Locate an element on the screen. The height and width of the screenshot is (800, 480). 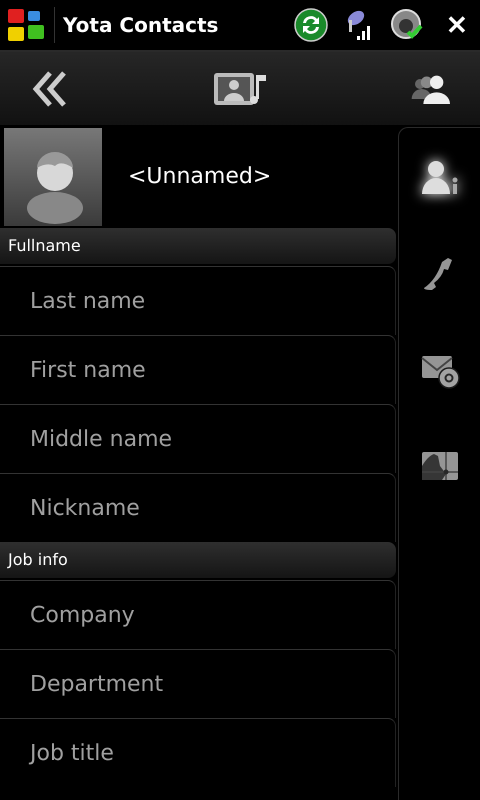
section-header: Job info is located at coordinates (198, 560).